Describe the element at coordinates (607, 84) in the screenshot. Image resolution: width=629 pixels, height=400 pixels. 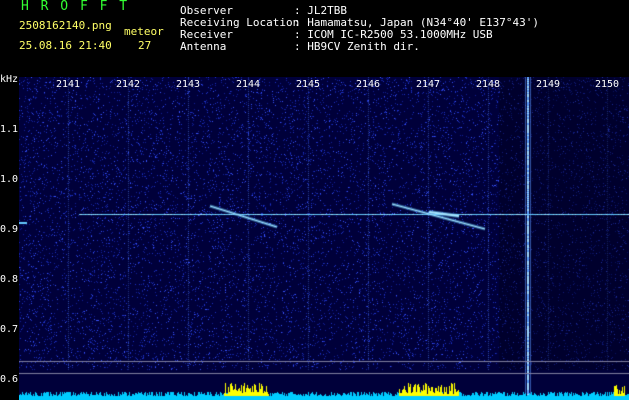
I see `x-tick-label: 2150` at that location.